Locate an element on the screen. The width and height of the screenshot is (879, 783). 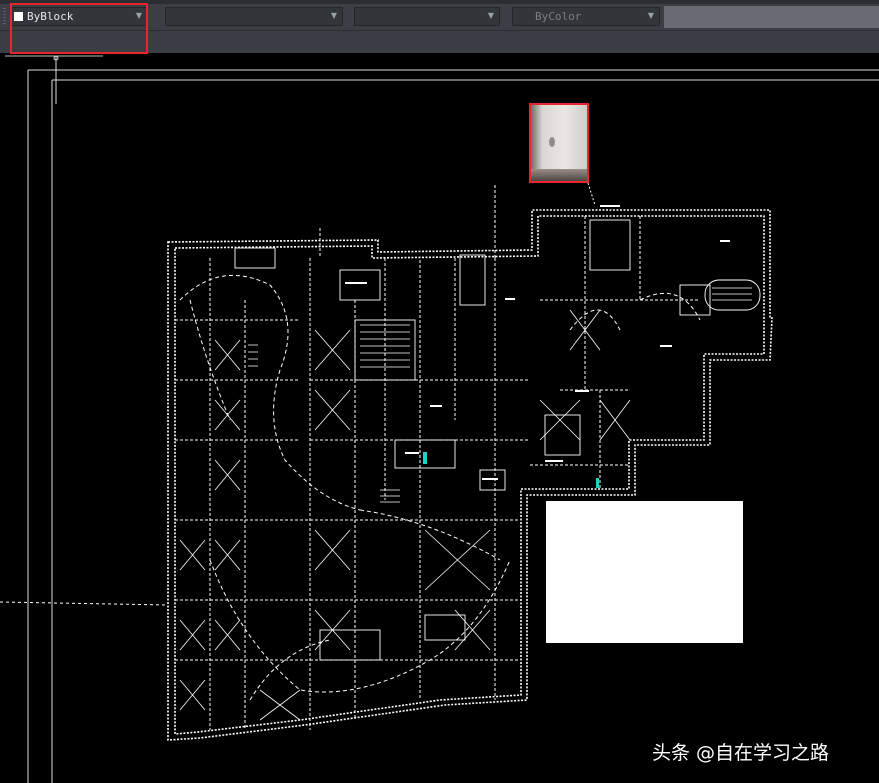
layer-combo-3: ▼ is located at coordinates (427, 16).